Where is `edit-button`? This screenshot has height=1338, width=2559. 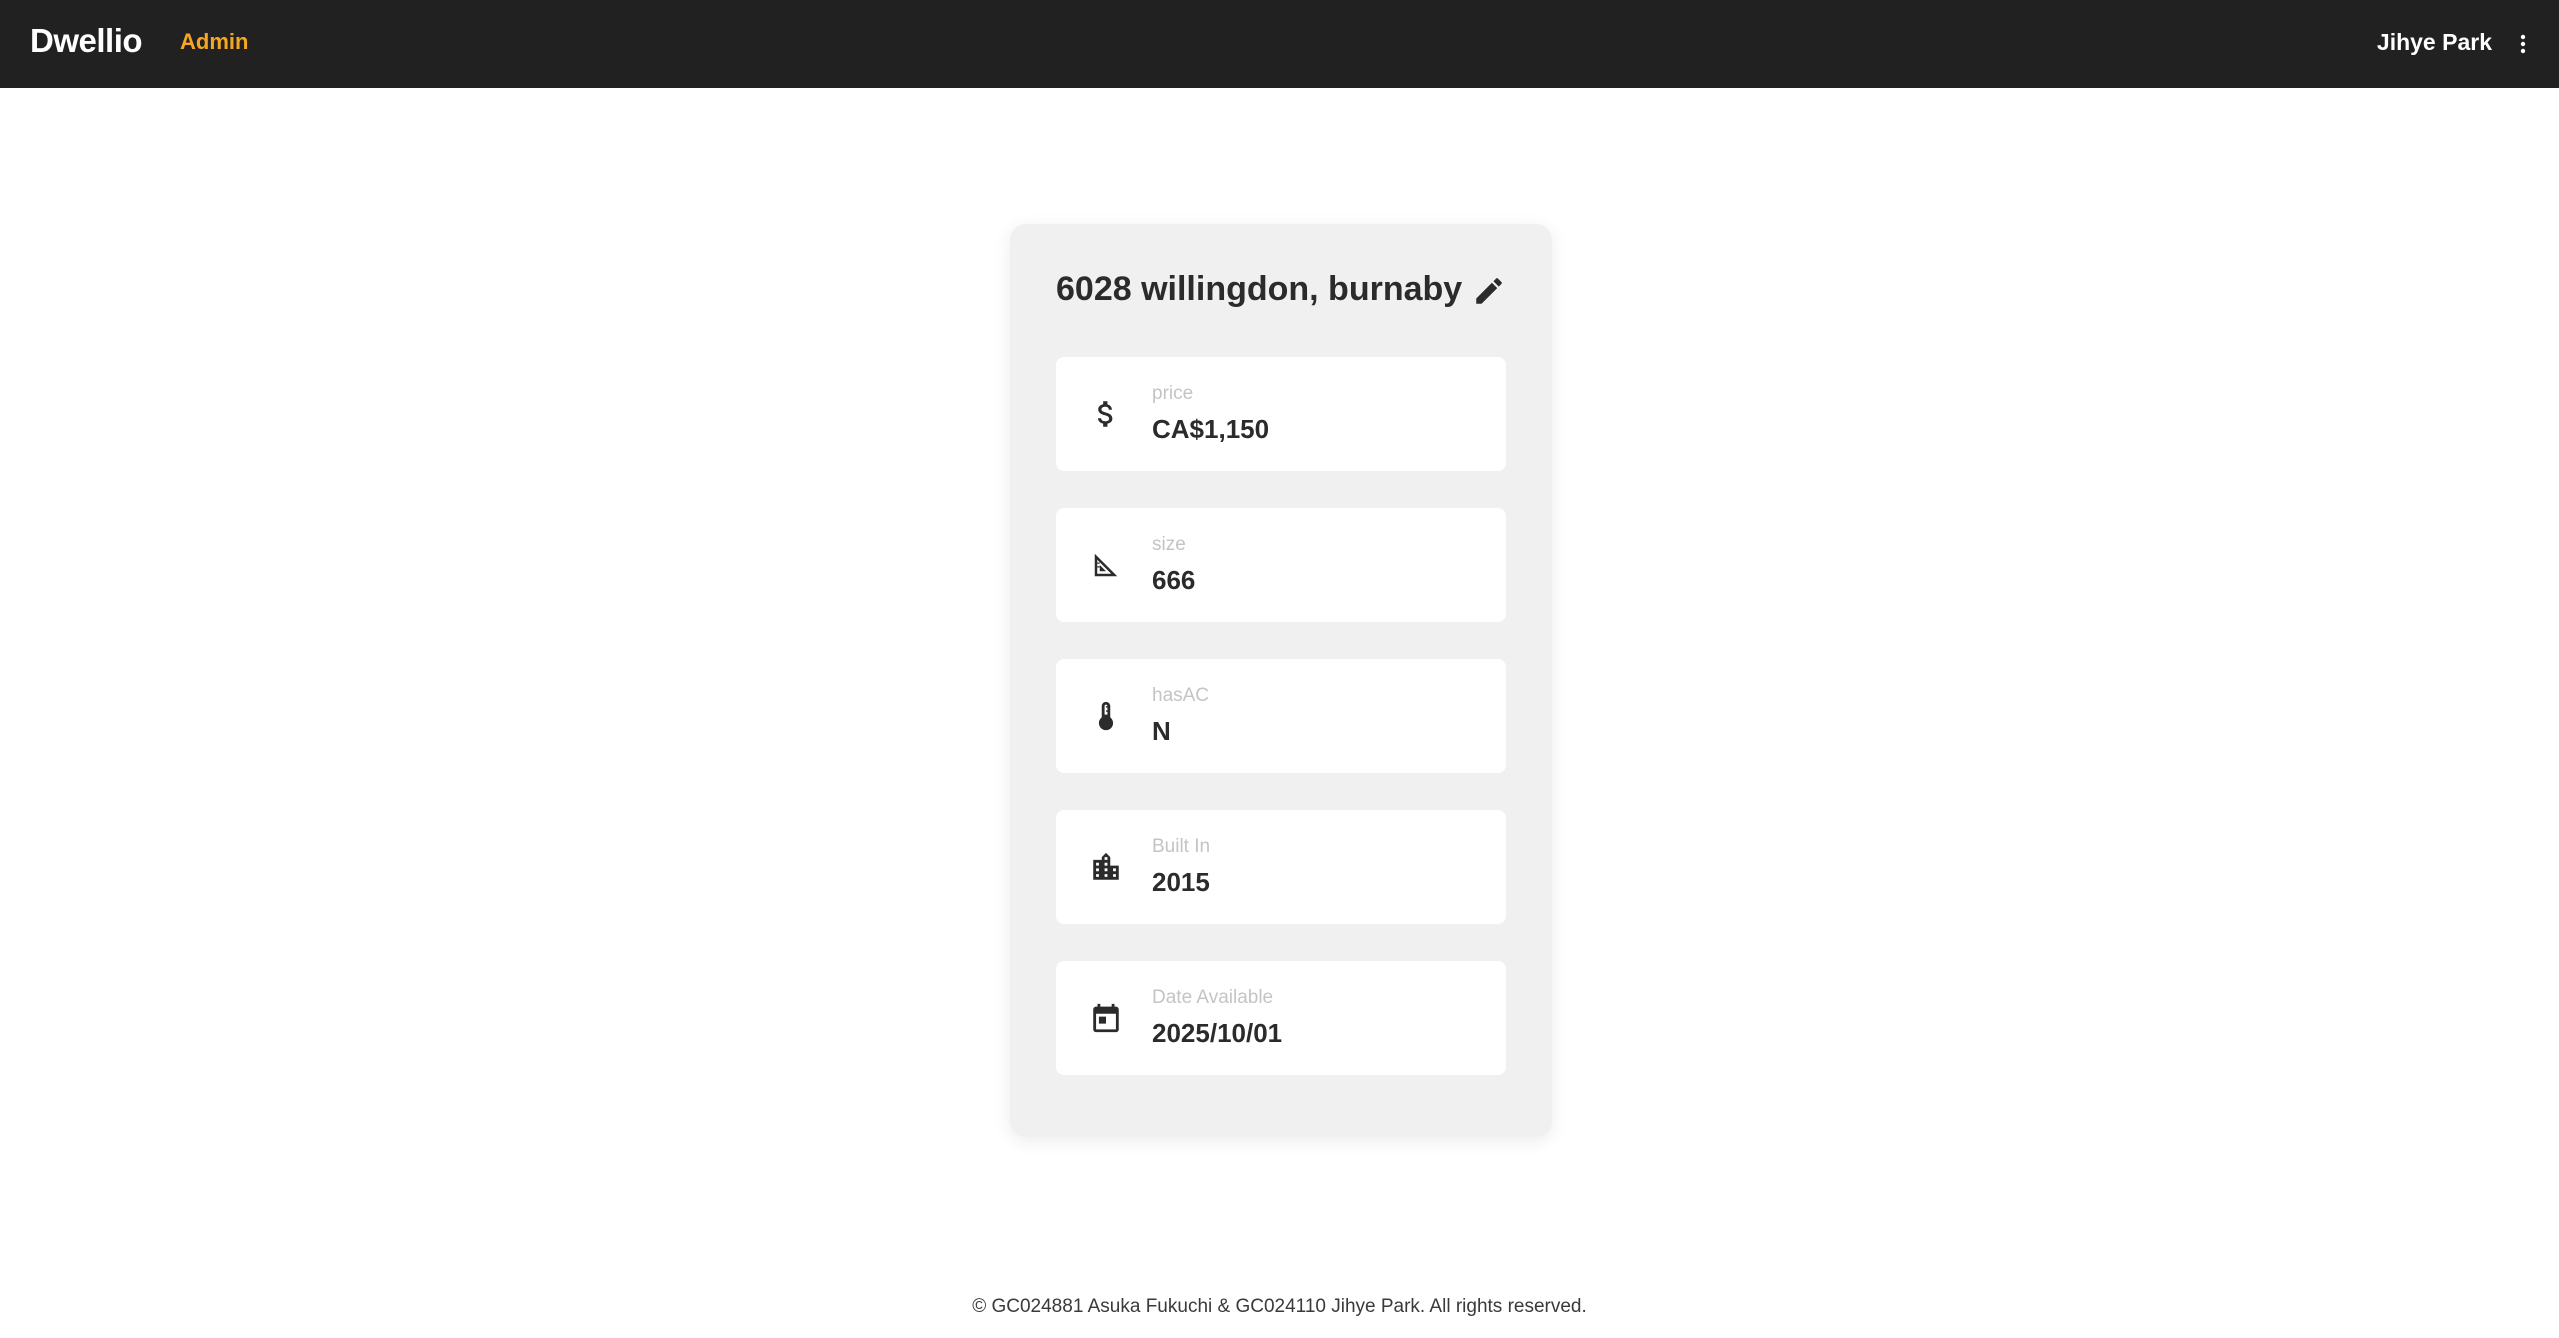 edit-button is located at coordinates (1489, 291).